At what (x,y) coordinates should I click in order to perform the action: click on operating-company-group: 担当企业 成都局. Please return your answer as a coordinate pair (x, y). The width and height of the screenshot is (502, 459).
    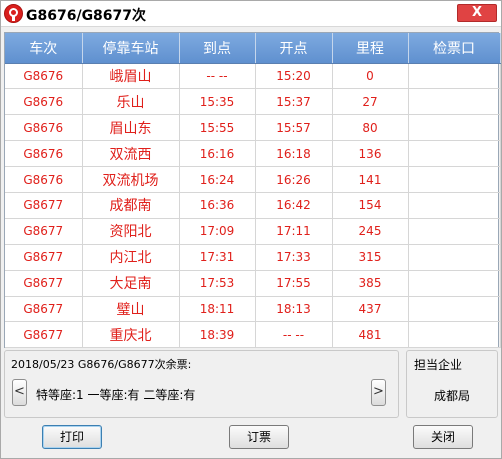
    Looking at the image, I should click on (452, 384).